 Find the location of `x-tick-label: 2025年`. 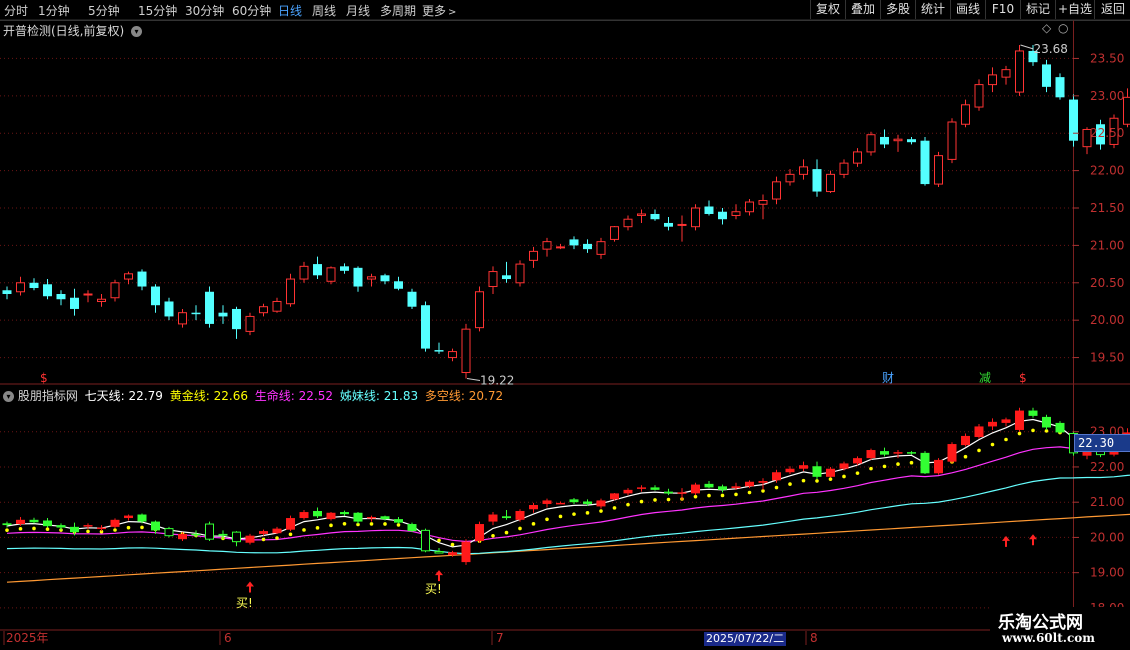

x-tick-label: 2025年 is located at coordinates (27, 638).